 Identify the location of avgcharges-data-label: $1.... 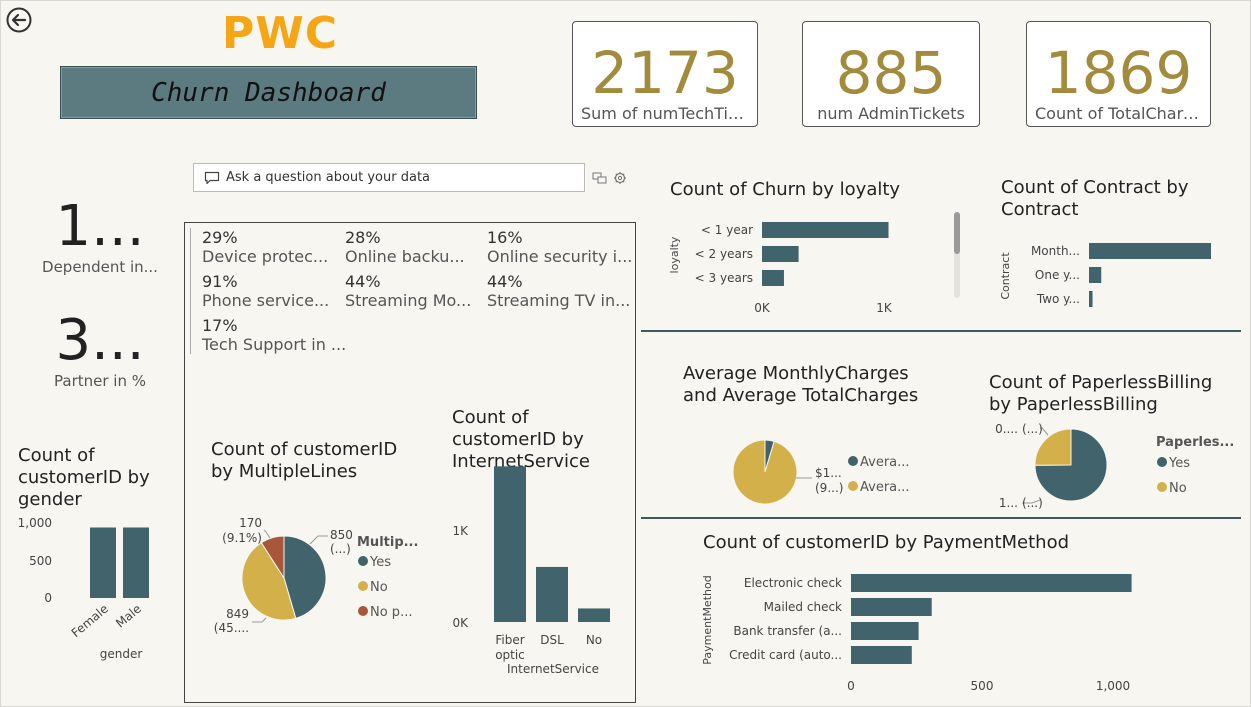
(828, 473).